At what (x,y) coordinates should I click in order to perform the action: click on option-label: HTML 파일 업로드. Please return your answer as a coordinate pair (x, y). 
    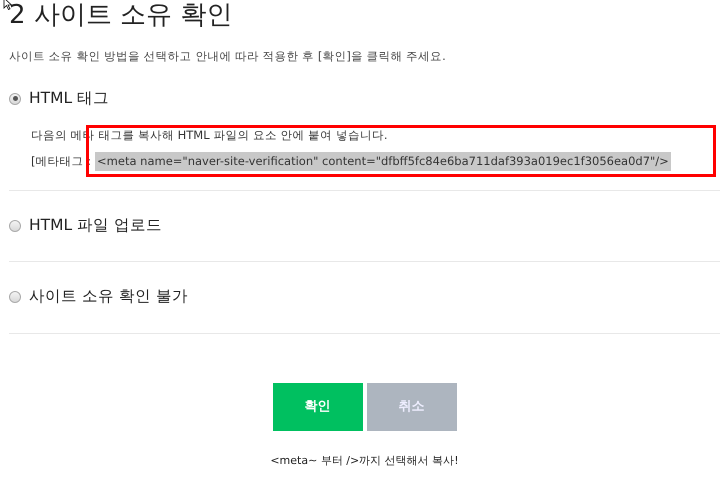
    Looking at the image, I should click on (95, 225).